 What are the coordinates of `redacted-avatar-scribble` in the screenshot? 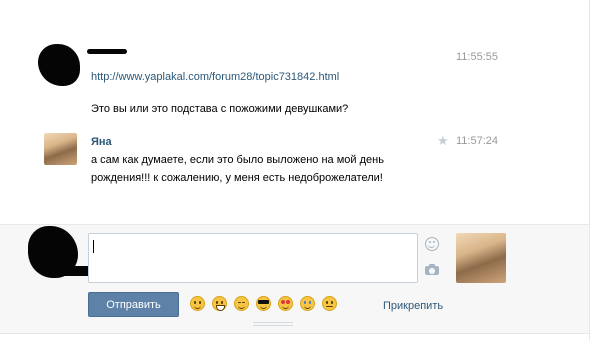 It's located at (59, 65).